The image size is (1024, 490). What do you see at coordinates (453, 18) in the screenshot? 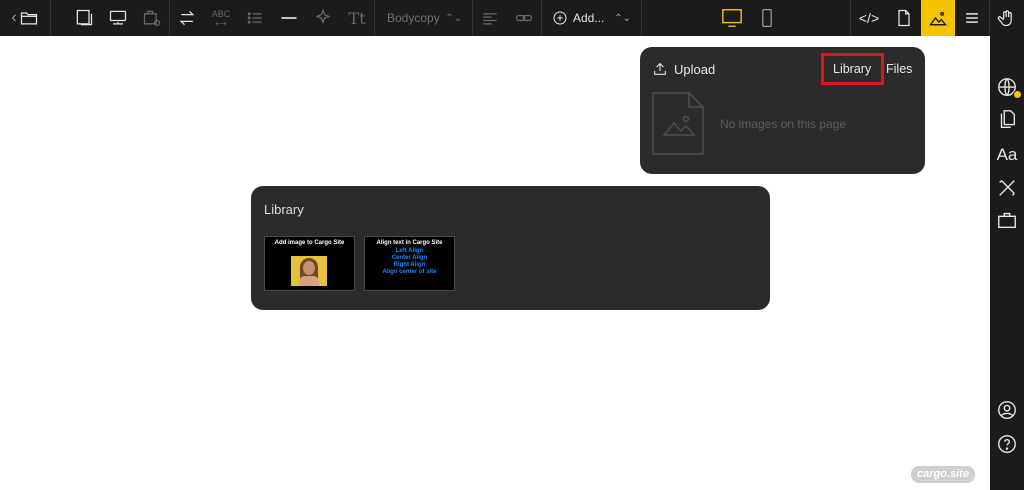
I see `select-chevron-icon: ⌃⌄` at bounding box center [453, 18].